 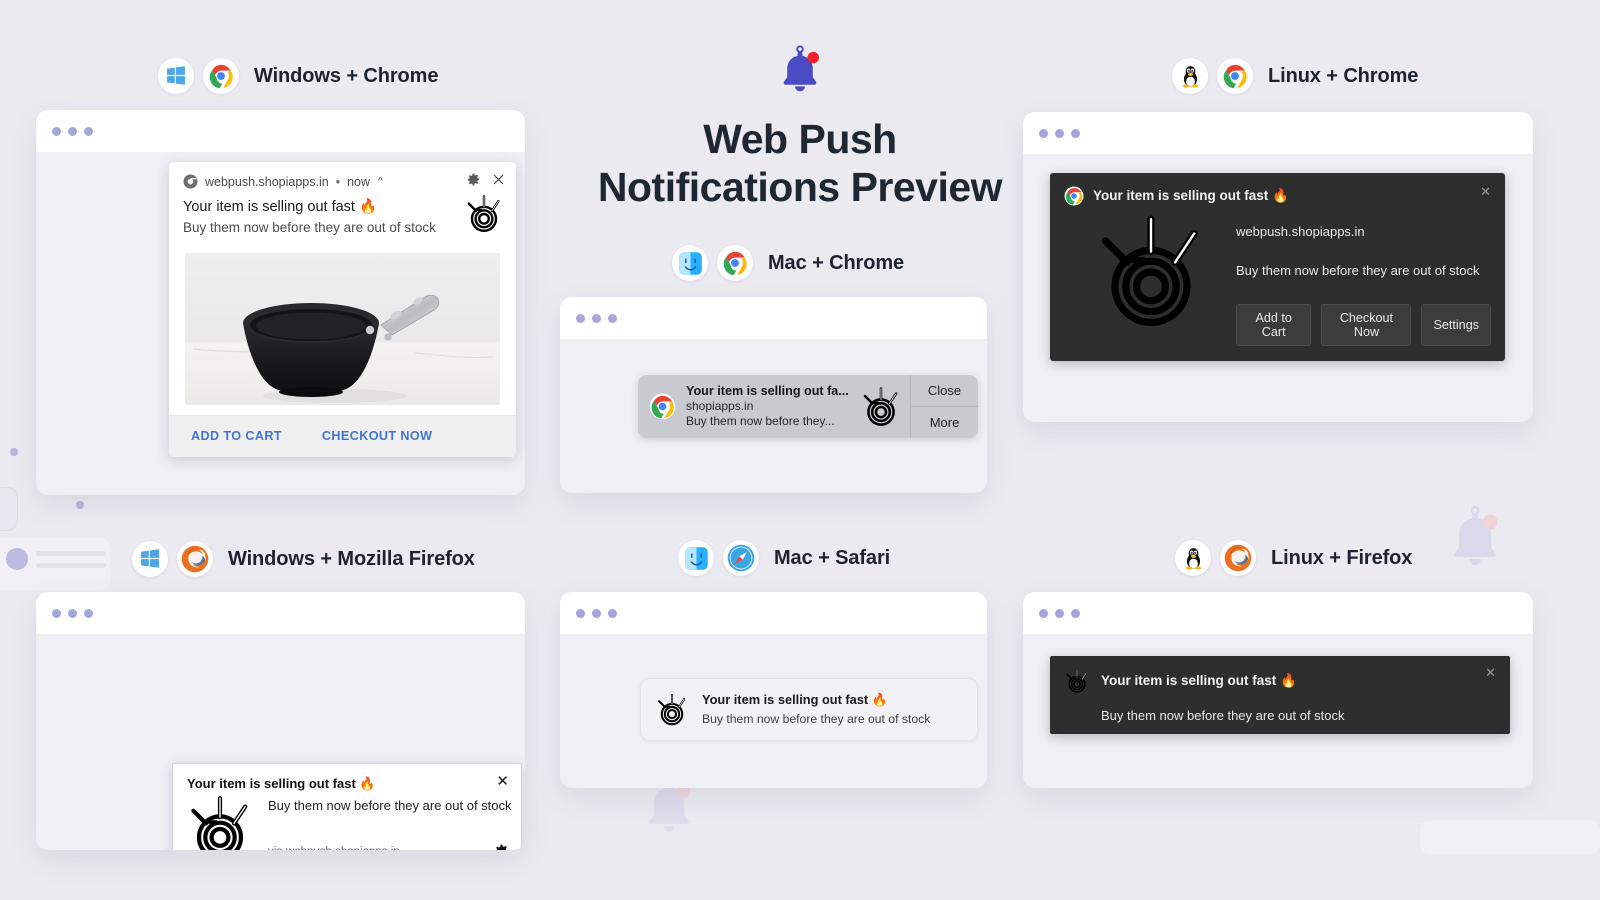 What do you see at coordinates (944, 390) in the screenshot?
I see `close-button: Close` at bounding box center [944, 390].